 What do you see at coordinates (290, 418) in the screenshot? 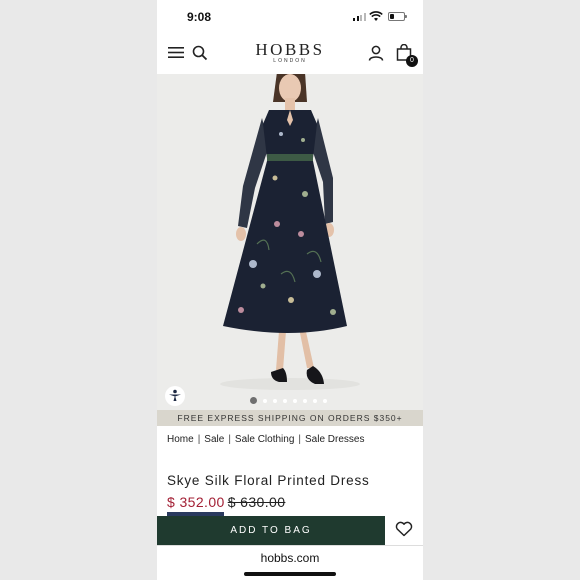
I see `shipping-banner: FREE EXPRESS SHIPPING ON ORDERS $350+` at bounding box center [290, 418].